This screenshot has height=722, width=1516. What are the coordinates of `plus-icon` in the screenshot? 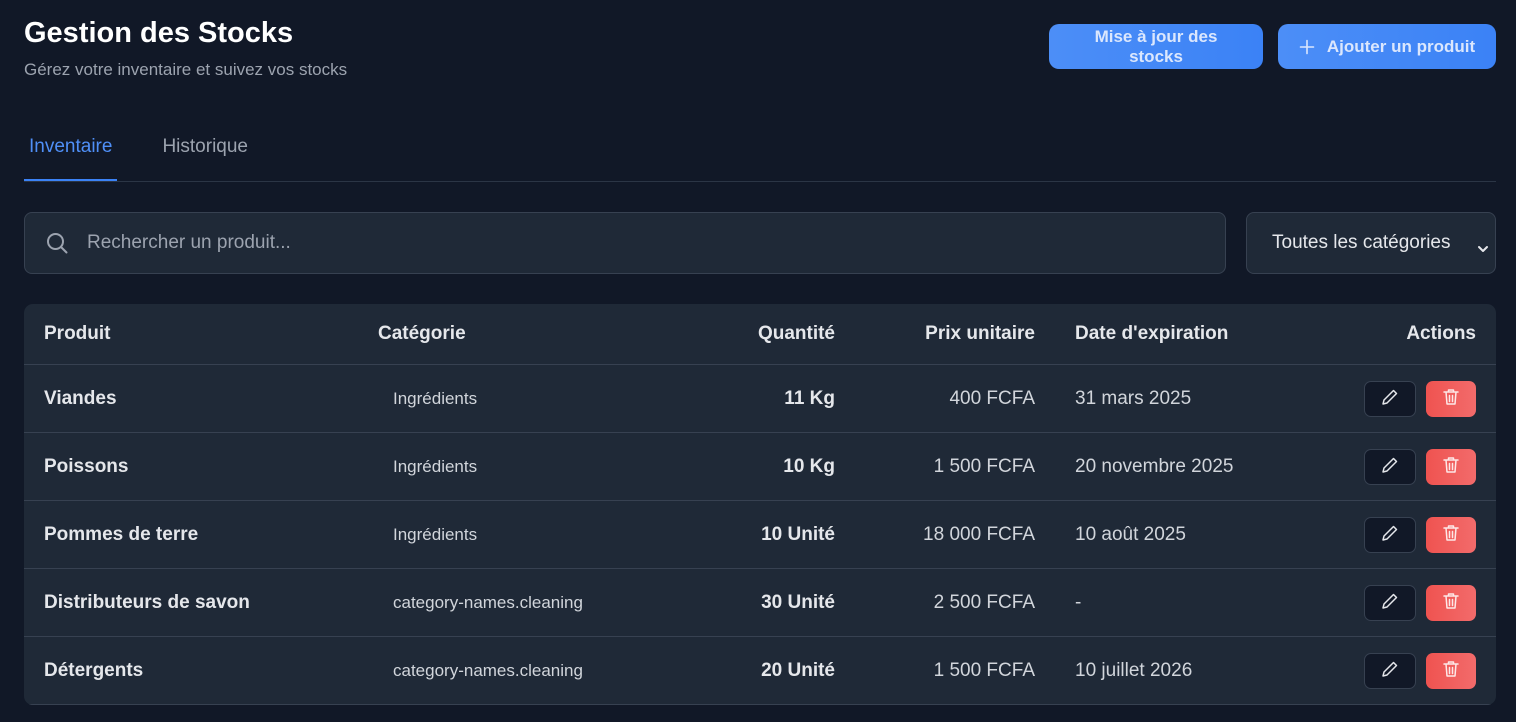 It's located at (1307, 47).